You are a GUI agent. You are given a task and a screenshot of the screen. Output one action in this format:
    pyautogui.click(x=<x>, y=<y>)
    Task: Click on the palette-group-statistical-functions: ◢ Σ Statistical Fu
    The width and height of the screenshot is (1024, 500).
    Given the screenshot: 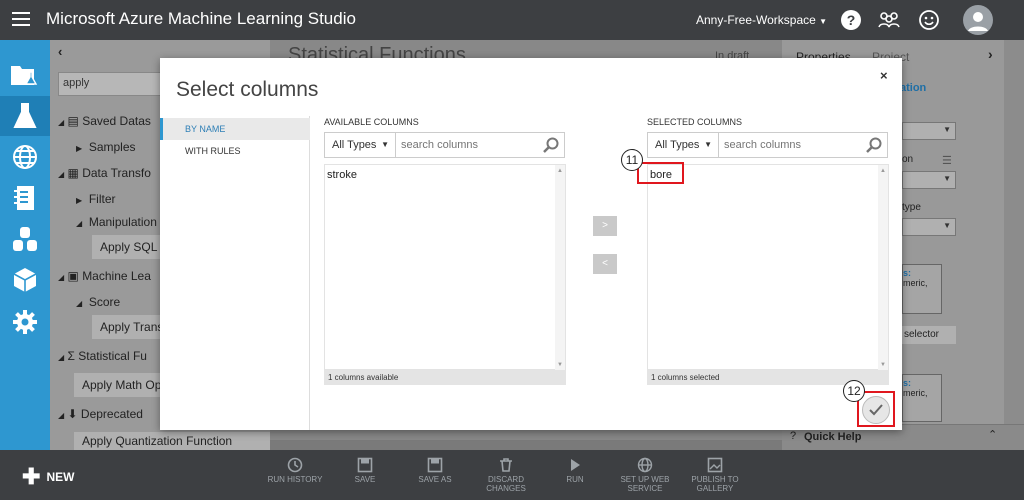 What is the action you would take?
    pyautogui.click(x=102, y=356)
    